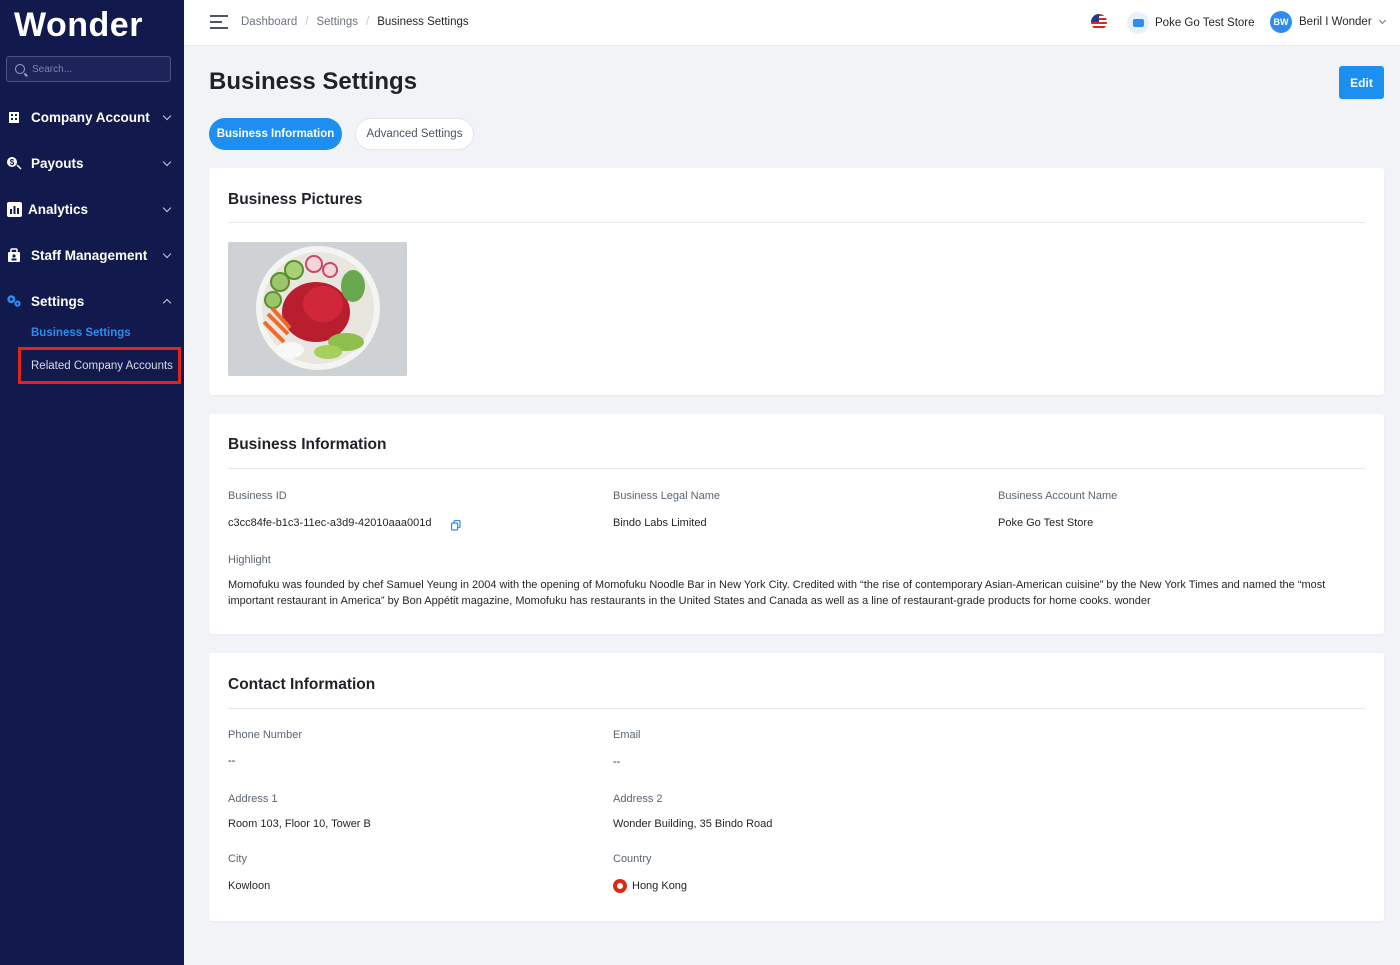 Image resolution: width=1400 pixels, height=965 pixels. Describe the element at coordinates (307, 444) in the screenshot. I see `card-title: Business Information` at that location.